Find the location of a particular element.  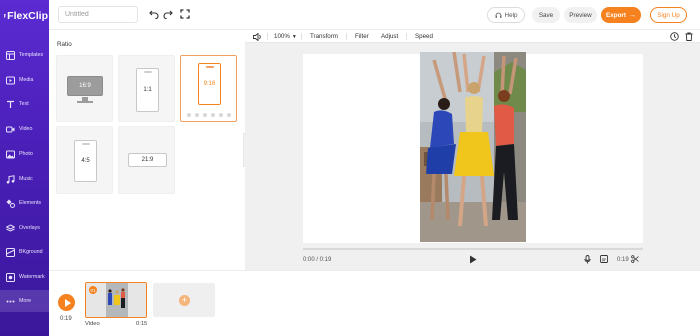

plus-icon: + is located at coordinates (184, 300).